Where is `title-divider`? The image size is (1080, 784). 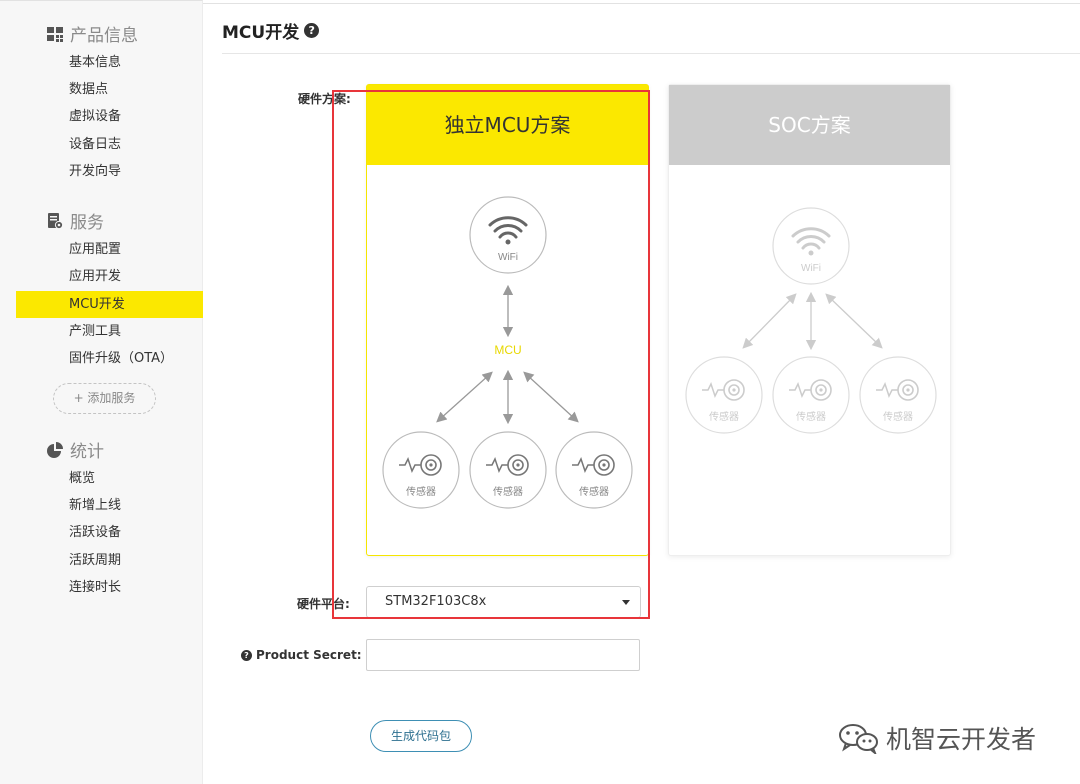
title-divider is located at coordinates (651, 53).